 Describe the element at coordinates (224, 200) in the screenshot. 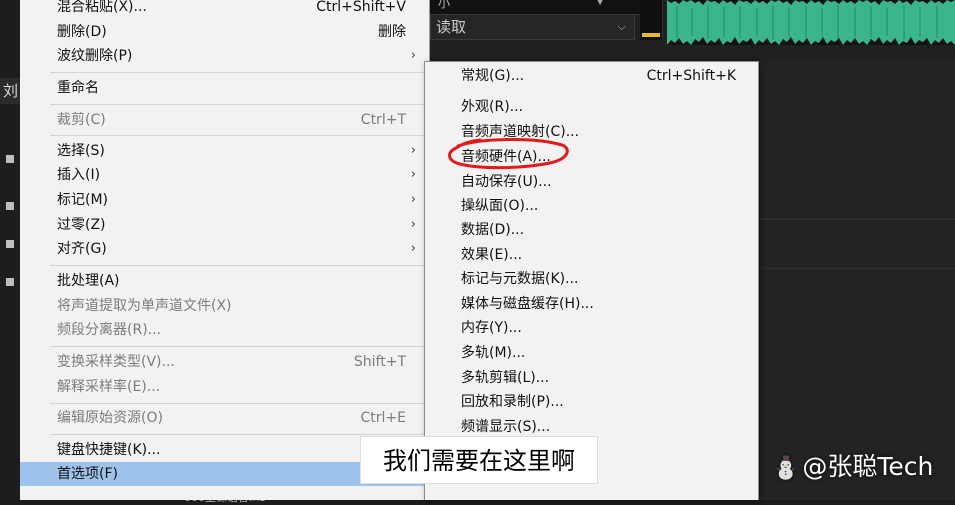

I see `menu-item-marker: 标记(M) ›` at that location.